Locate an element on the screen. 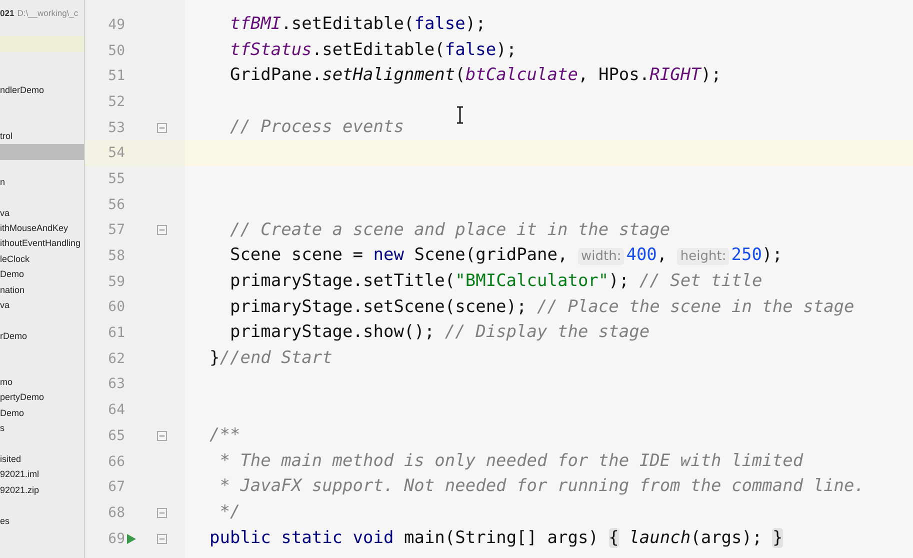 The width and height of the screenshot is (913, 558). code-comment: */ is located at coordinates (230, 512).